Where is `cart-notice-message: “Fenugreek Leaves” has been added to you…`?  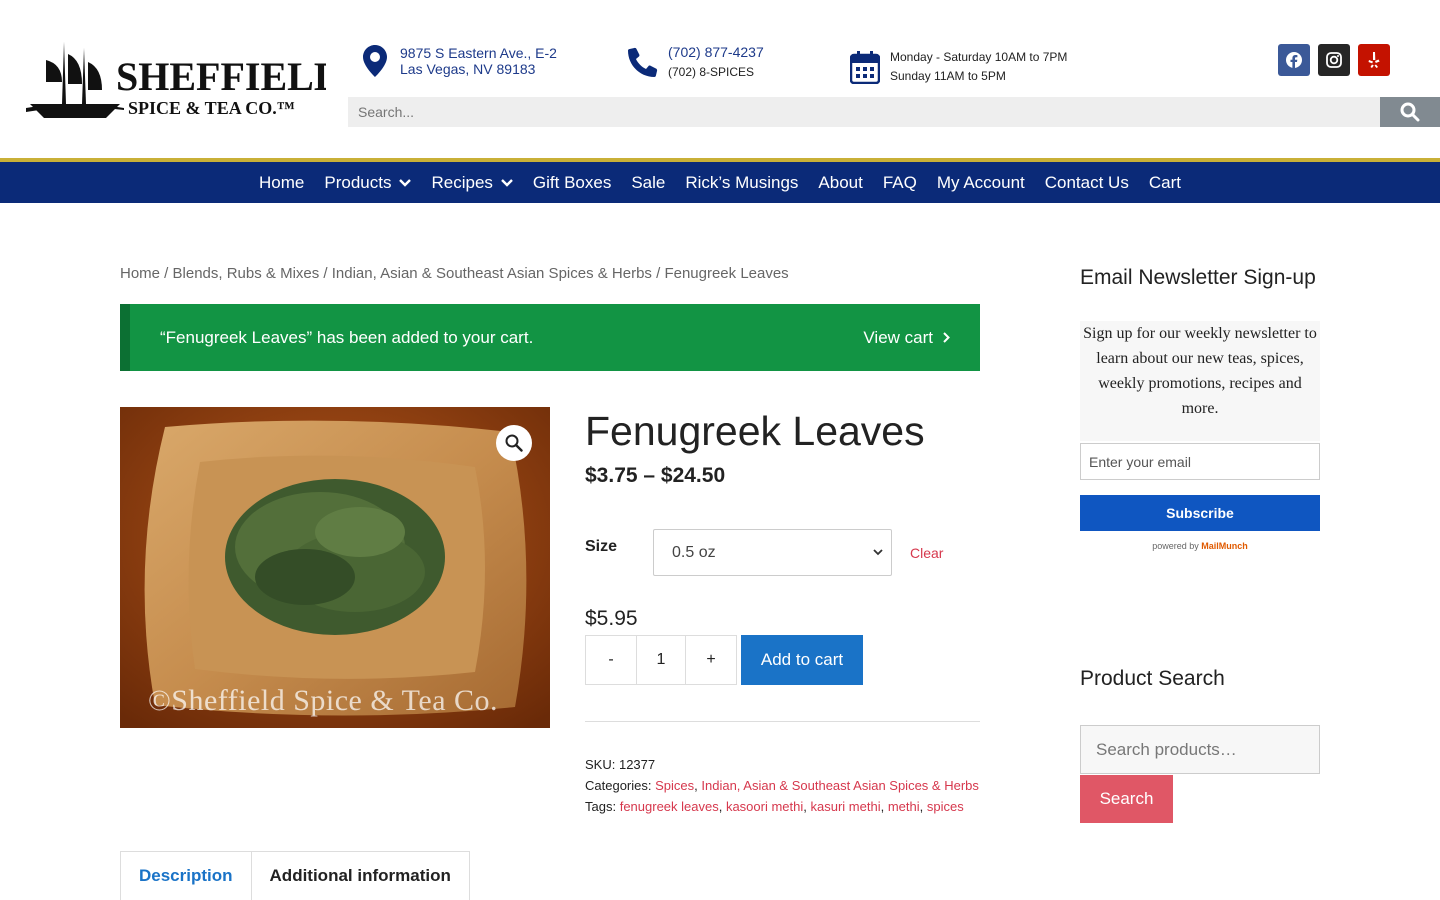 cart-notice-message: “Fenugreek Leaves” has been added to you… is located at coordinates (347, 337).